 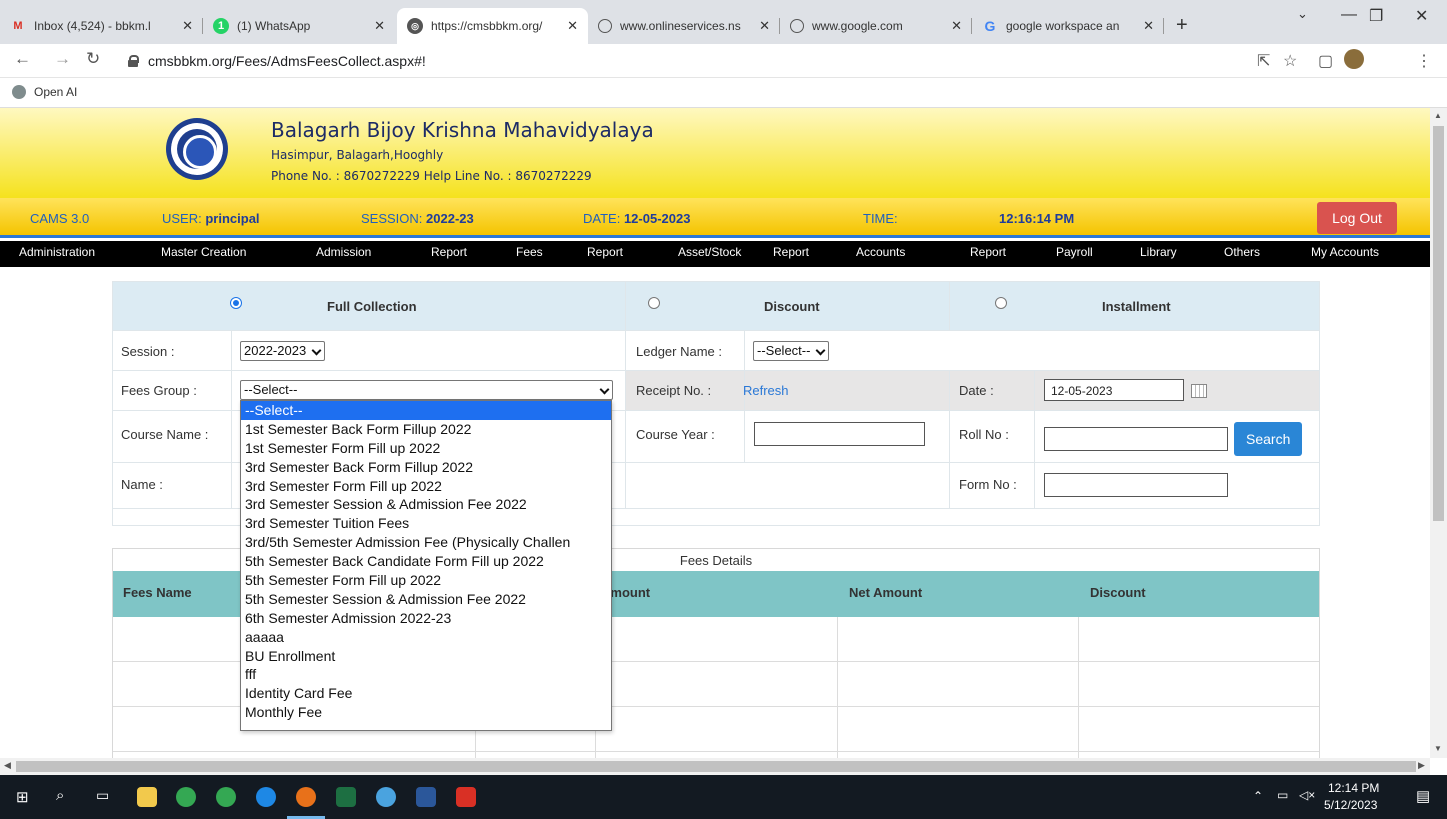 I want to click on network-icon: ▭, so click(x=1282, y=795).